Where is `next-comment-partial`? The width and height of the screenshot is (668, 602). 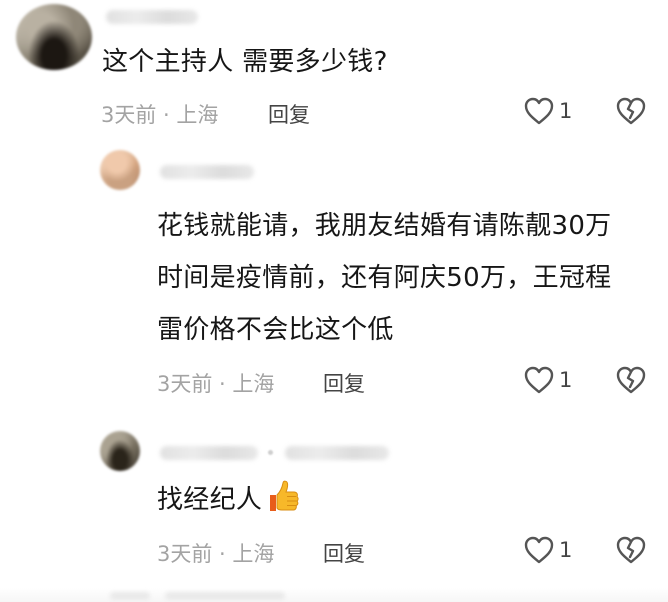 next-comment-partial is located at coordinates (334, 595).